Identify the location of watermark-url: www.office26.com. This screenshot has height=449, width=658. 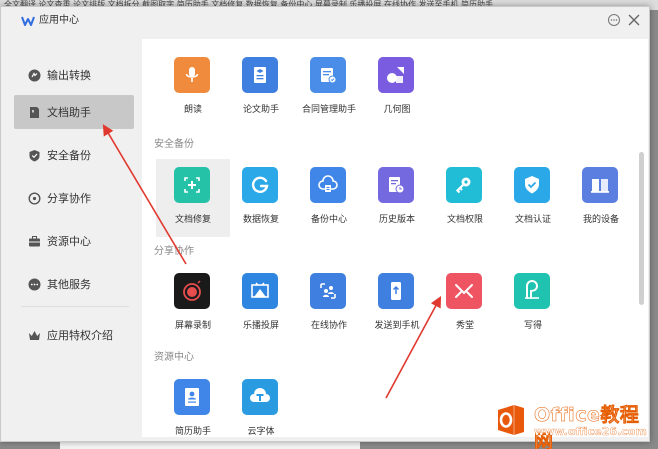
(590, 431).